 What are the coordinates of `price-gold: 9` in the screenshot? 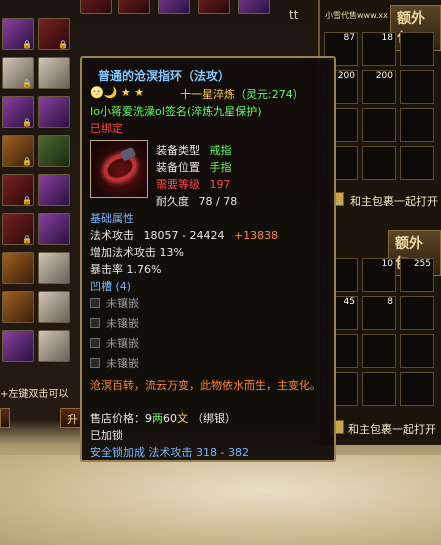 It's located at (148, 418).